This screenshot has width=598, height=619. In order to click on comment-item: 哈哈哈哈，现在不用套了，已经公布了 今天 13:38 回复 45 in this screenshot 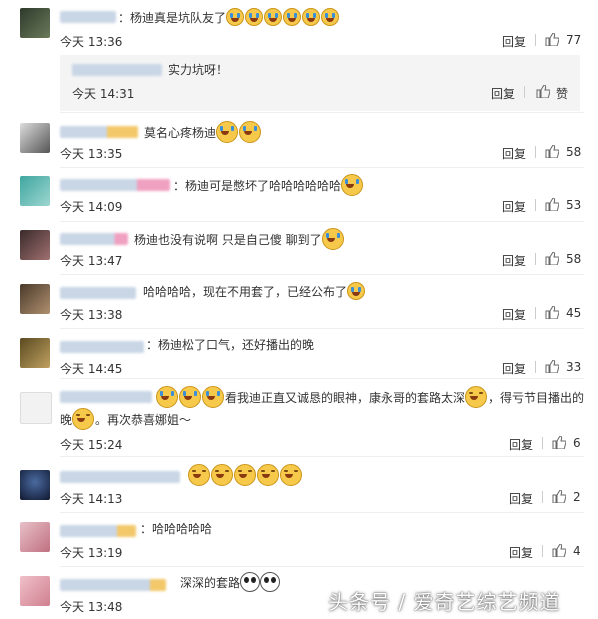, I will do `click(299, 302)`.